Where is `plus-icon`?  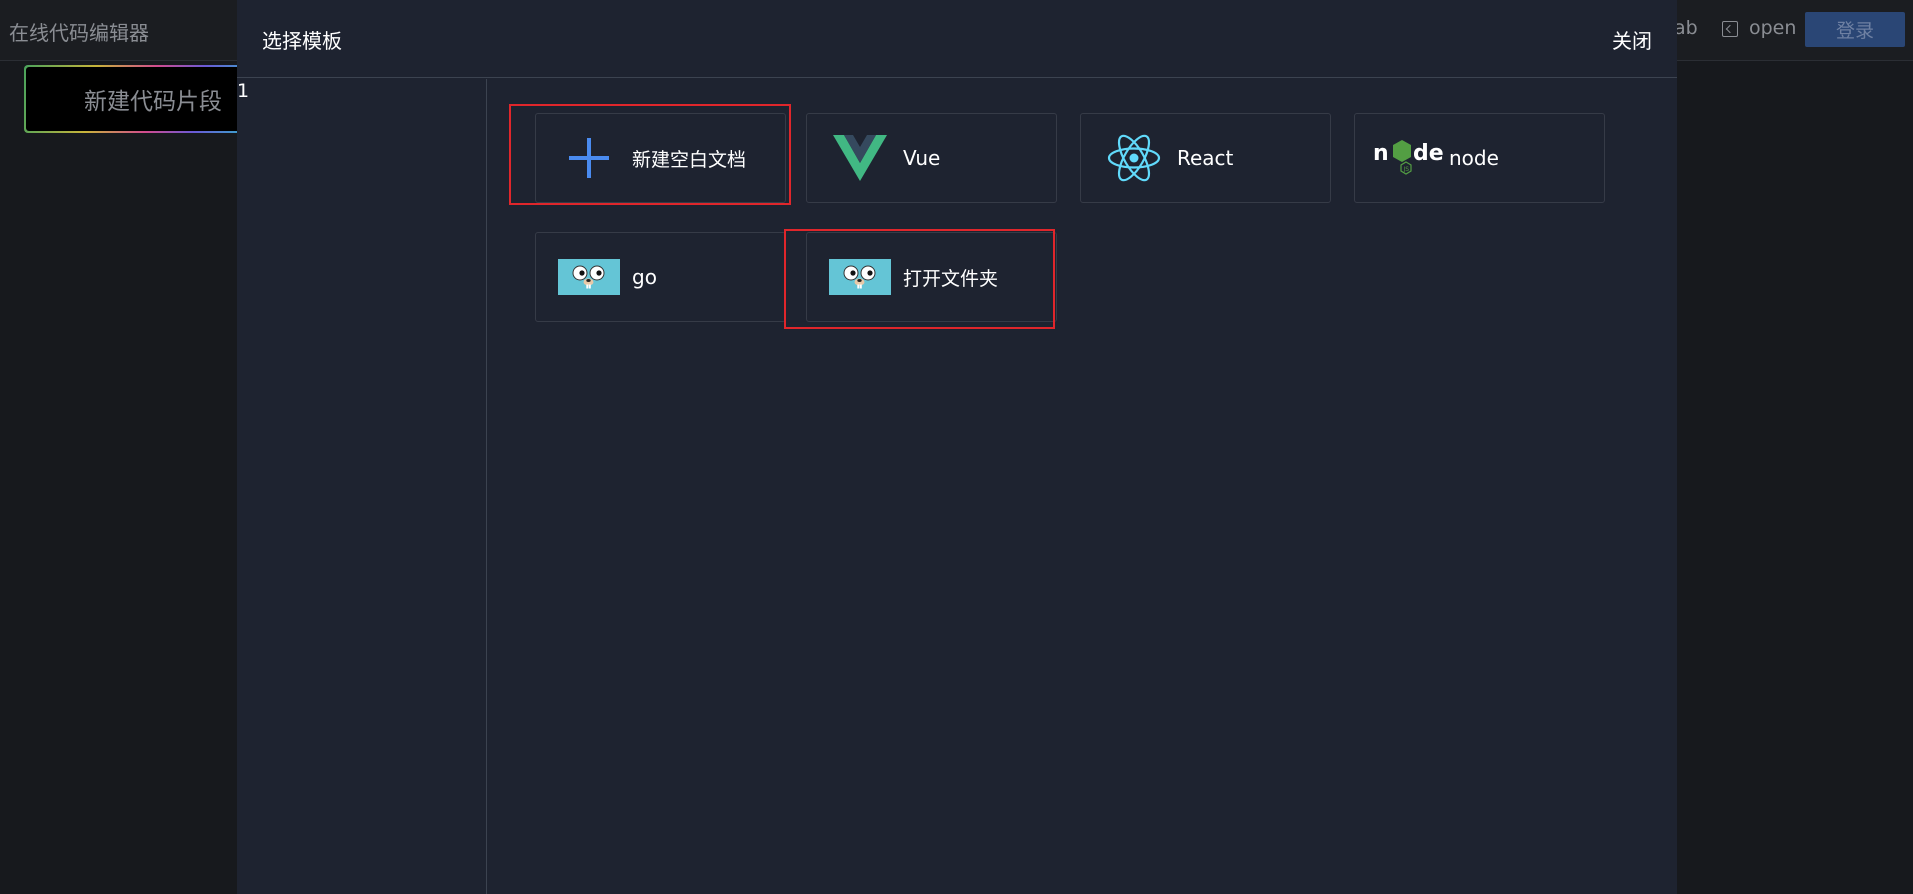 plus-icon is located at coordinates (589, 158).